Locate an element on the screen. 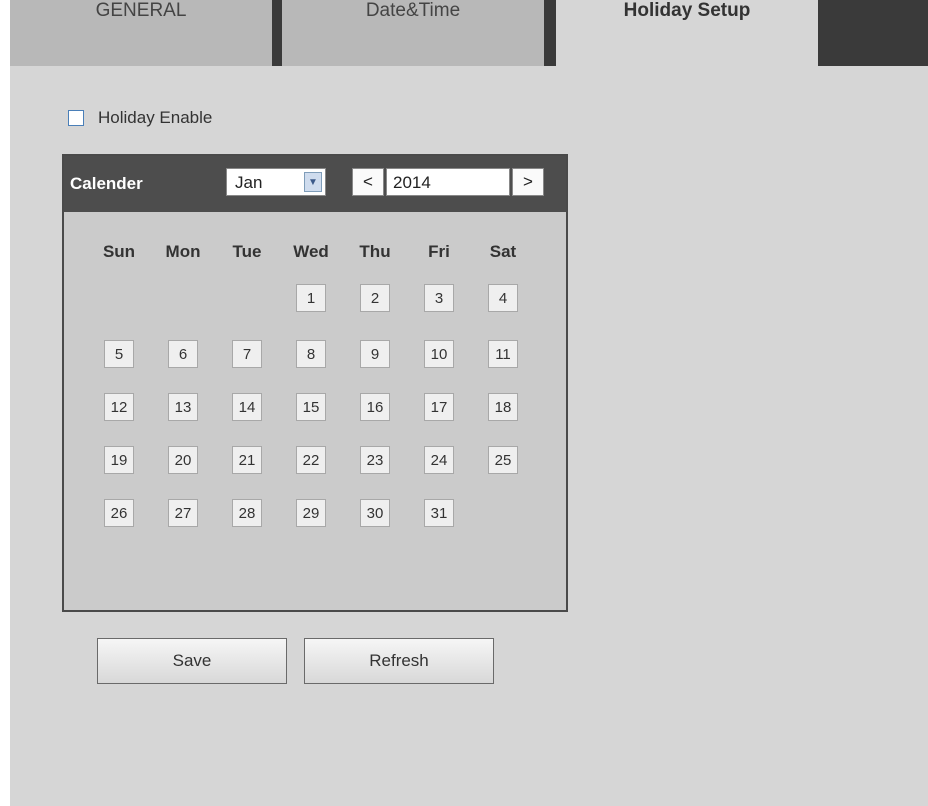  calendar-day-30: 30 is located at coordinates (375, 513).